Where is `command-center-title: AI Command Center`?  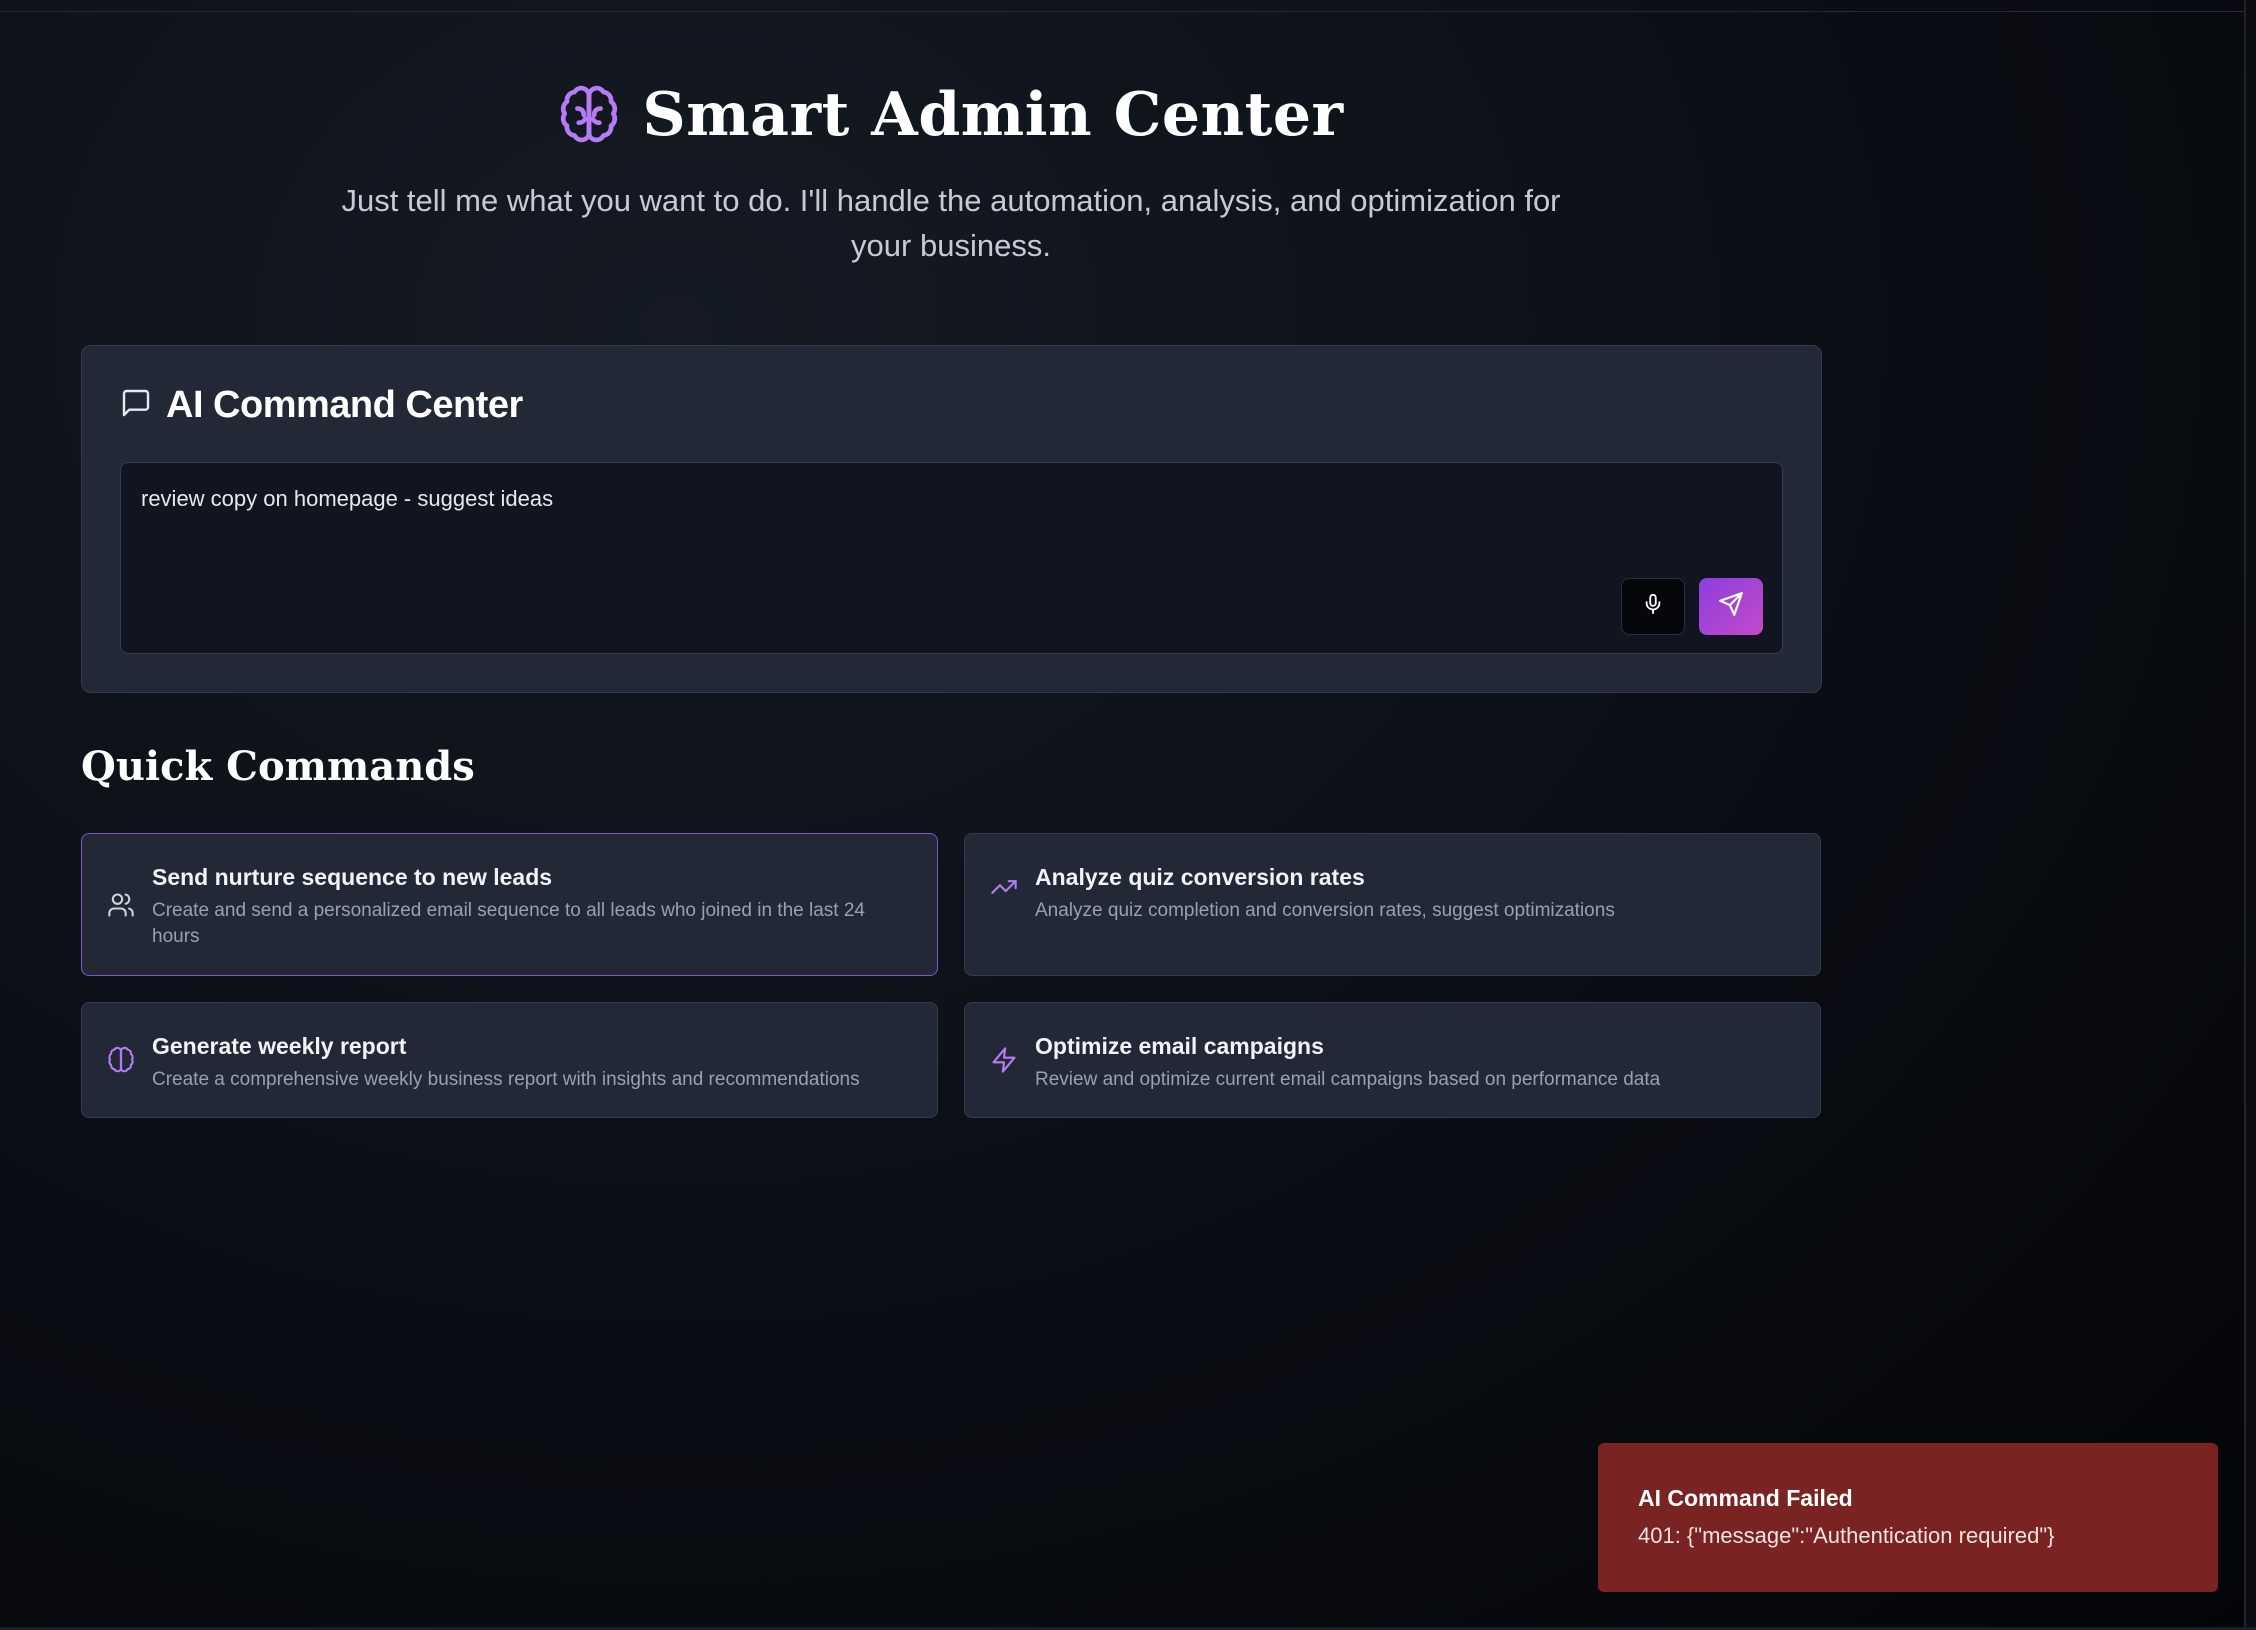 command-center-title: AI Command Center is located at coordinates (344, 405).